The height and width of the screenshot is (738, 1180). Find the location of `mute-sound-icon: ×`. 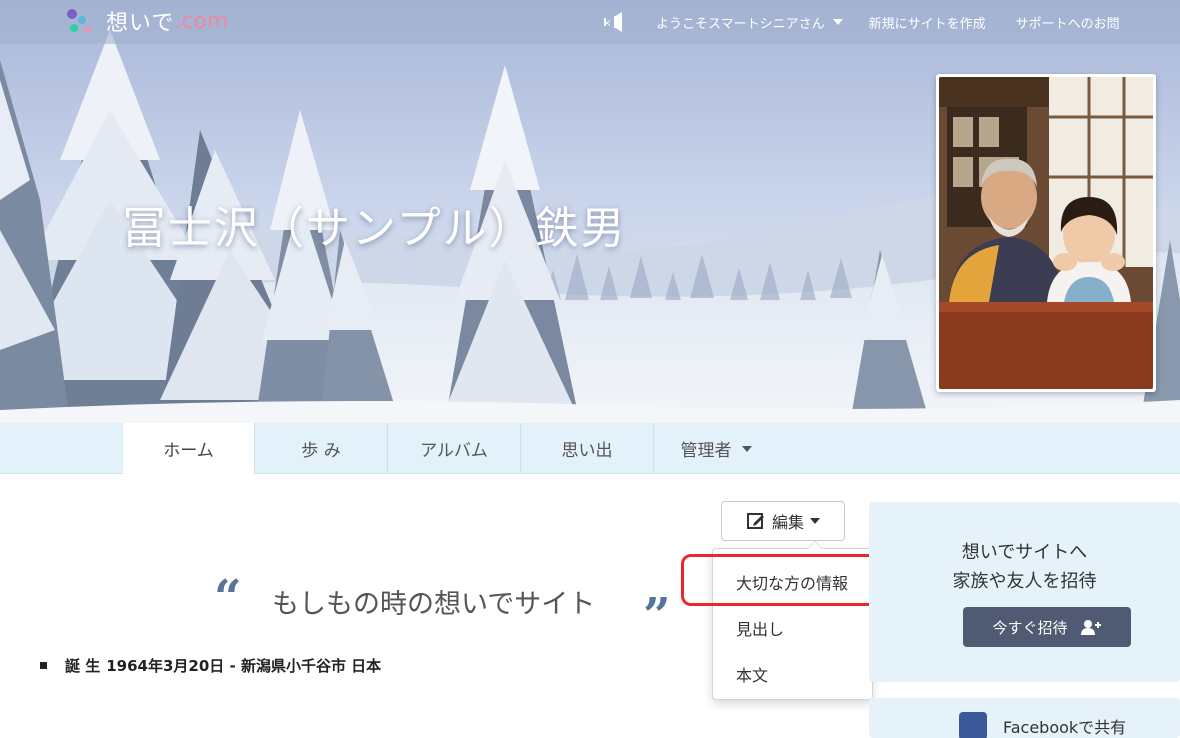

mute-sound-icon: × is located at coordinates (615, 22).